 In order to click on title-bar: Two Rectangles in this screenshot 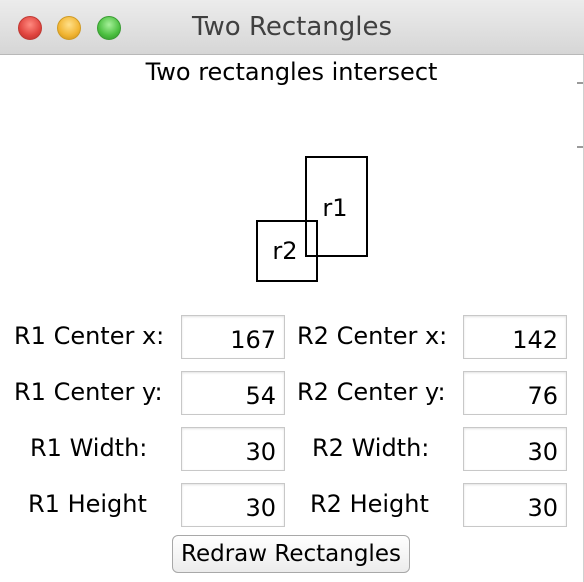, I will do `click(292, 27)`.